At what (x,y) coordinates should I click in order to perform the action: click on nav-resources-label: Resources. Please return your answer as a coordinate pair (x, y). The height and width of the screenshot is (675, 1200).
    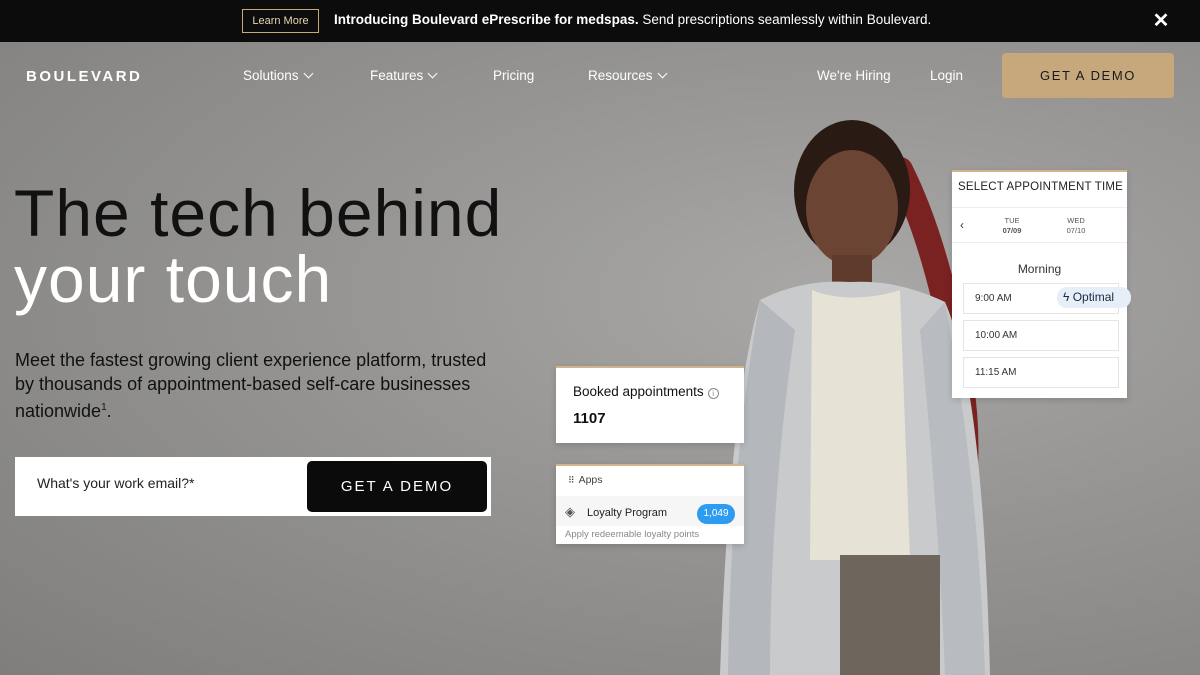
    Looking at the image, I should click on (620, 75).